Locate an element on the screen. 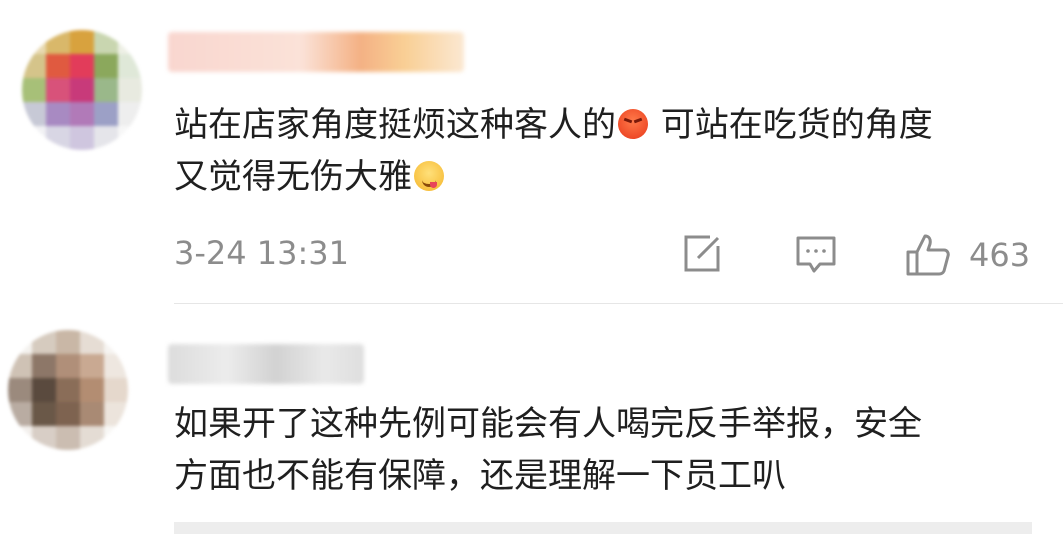 The height and width of the screenshot is (534, 1063). comment-text-segment: 方面也不能有保障，还是理解一下员工叭 is located at coordinates (480, 476).